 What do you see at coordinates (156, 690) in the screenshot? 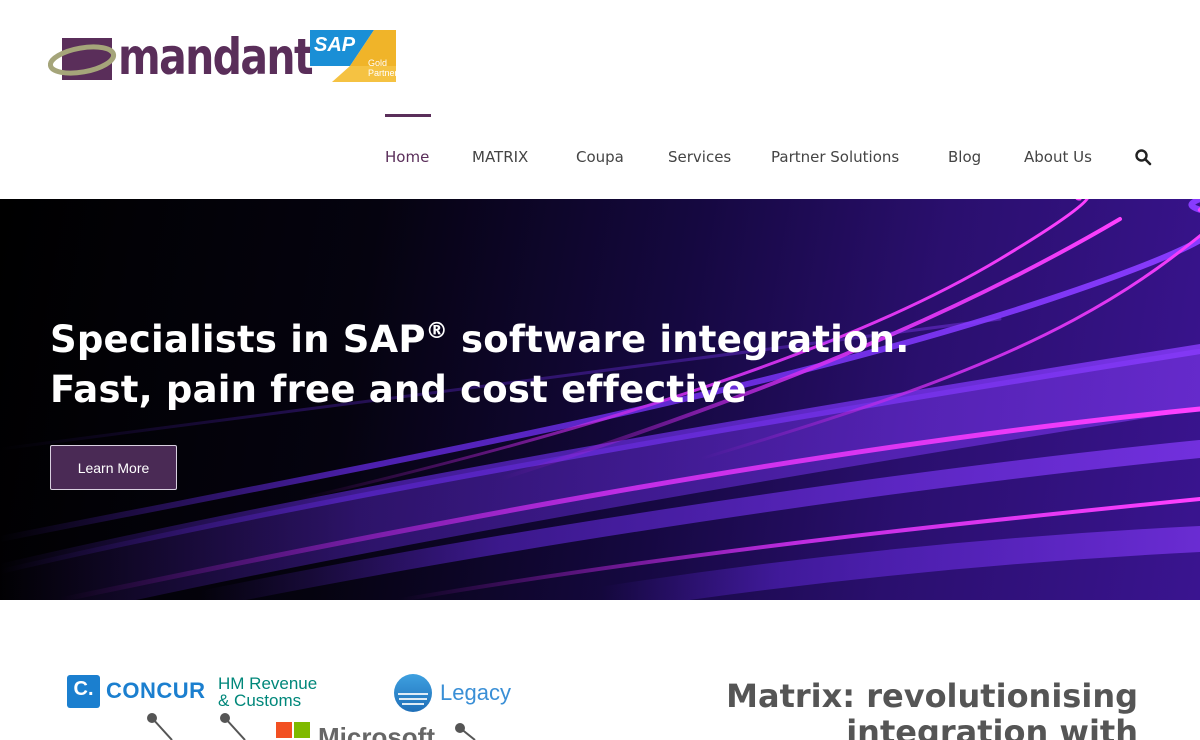
I see `concur-logo-text: CONCUR` at bounding box center [156, 690].